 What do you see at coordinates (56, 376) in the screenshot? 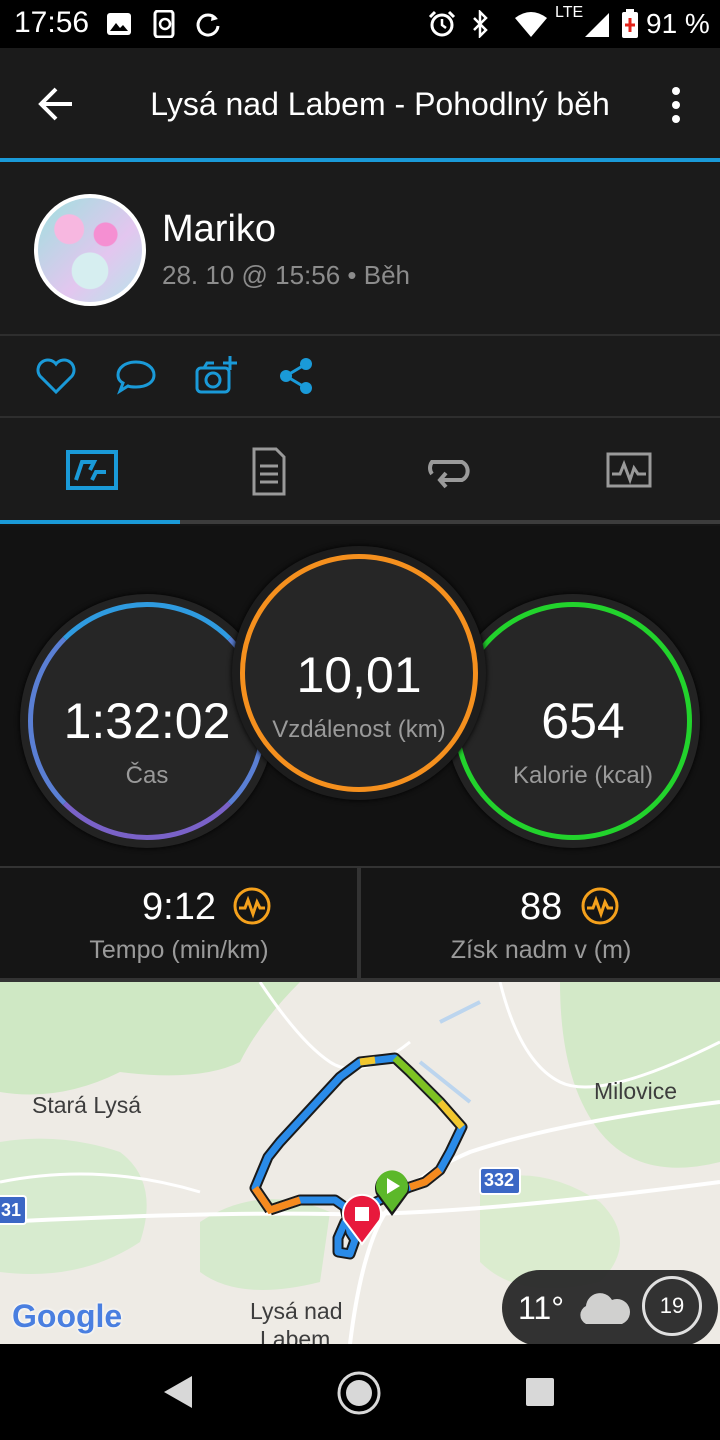
I see `like-heart-icon` at bounding box center [56, 376].